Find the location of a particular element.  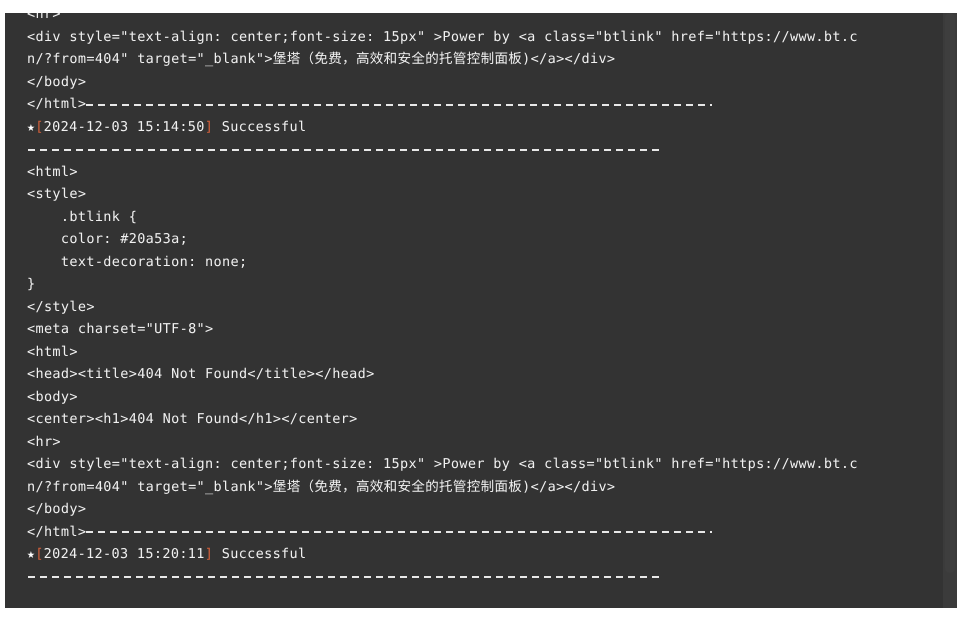

log-timestamp: 2024-12-03 15:20:11 is located at coordinates (124, 554).